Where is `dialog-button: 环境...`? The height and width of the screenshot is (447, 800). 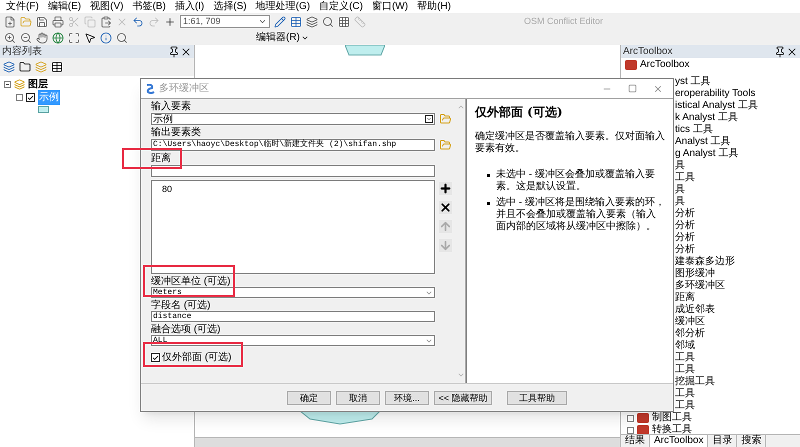
dialog-button: 环境... is located at coordinates (407, 397).